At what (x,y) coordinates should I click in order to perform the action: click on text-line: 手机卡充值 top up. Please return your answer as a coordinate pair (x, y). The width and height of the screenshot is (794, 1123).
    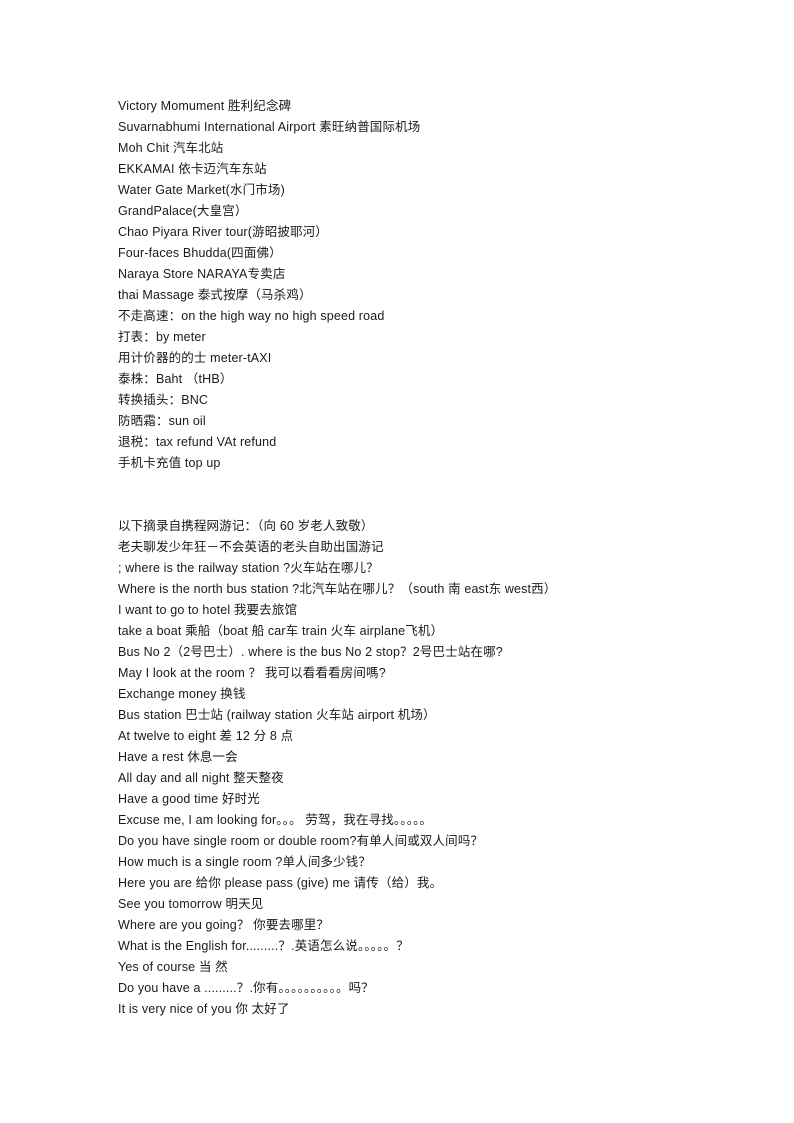
    Looking at the image, I should click on (169, 463).